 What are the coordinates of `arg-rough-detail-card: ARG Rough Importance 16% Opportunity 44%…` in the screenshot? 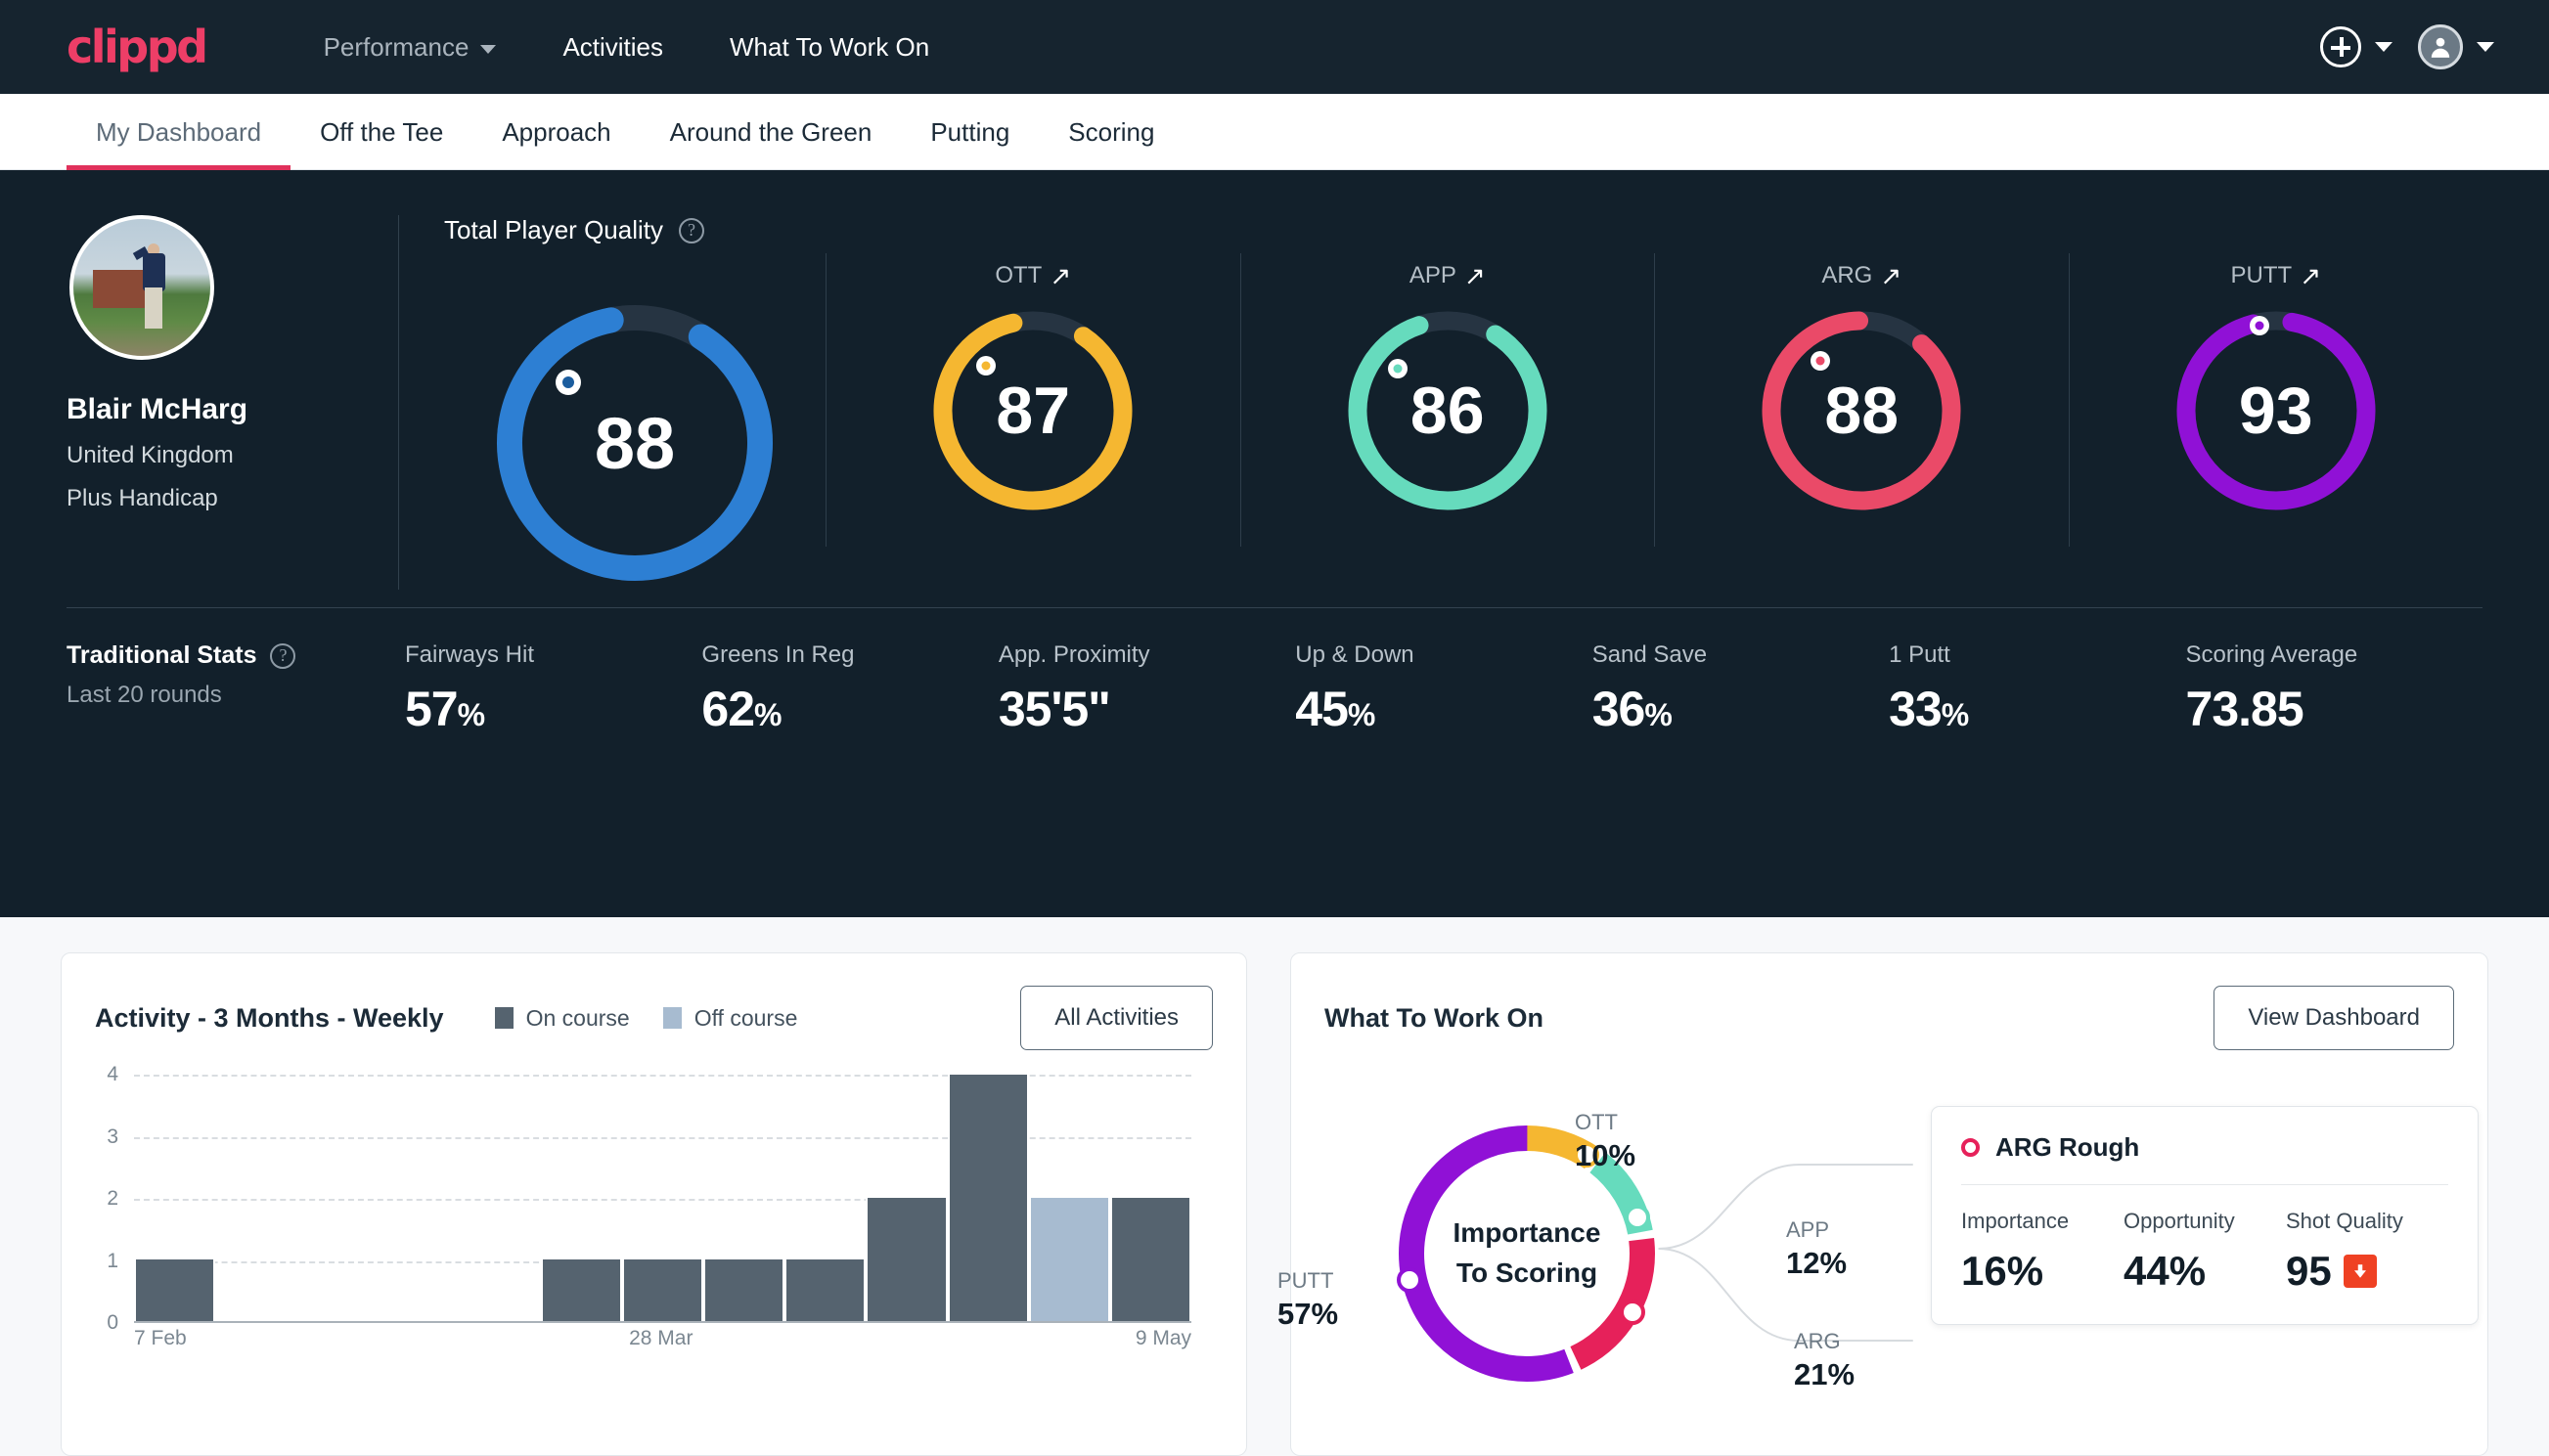 It's located at (2205, 1215).